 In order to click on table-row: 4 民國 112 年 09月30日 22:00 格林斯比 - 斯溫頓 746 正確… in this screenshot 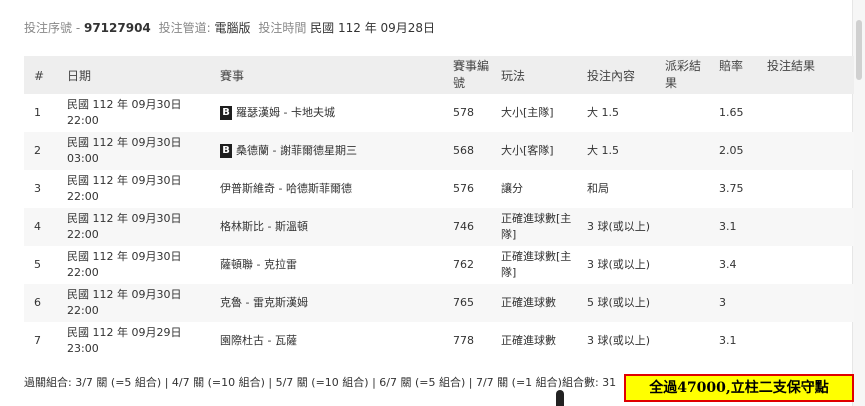, I will do `click(439, 227)`.